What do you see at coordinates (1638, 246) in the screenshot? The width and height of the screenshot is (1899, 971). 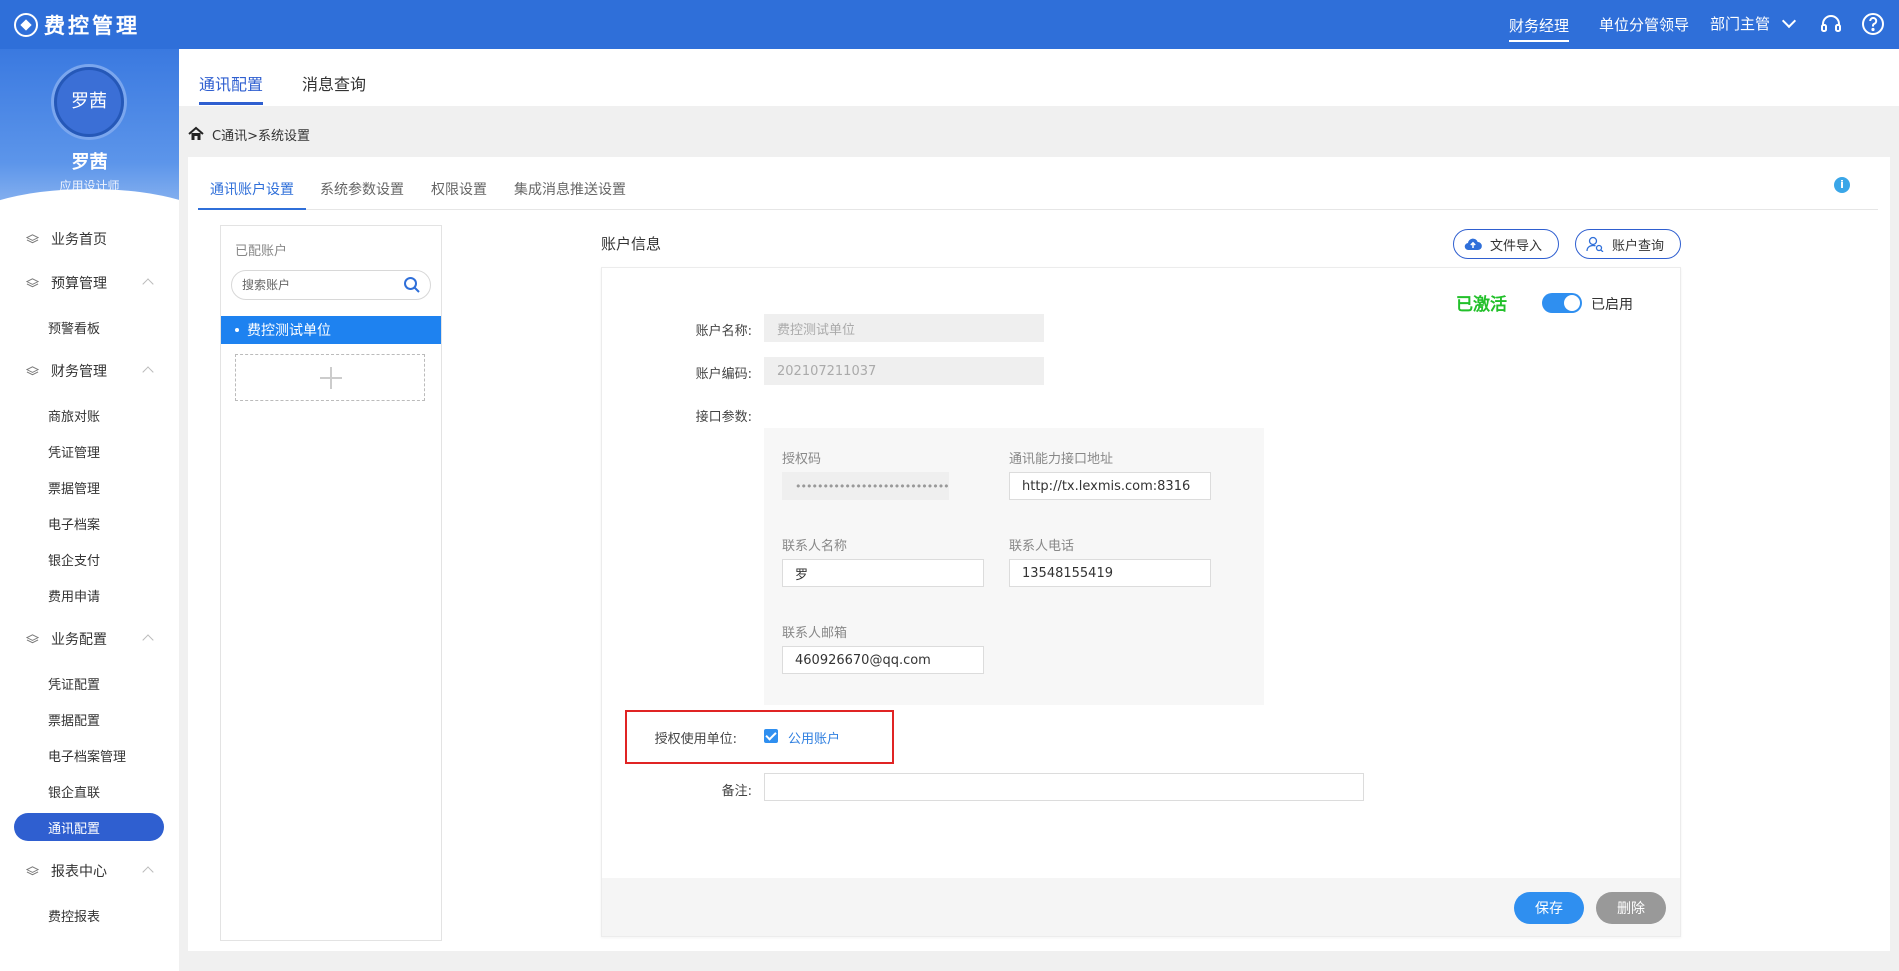 I see `account-query-label: 账户查询` at bounding box center [1638, 246].